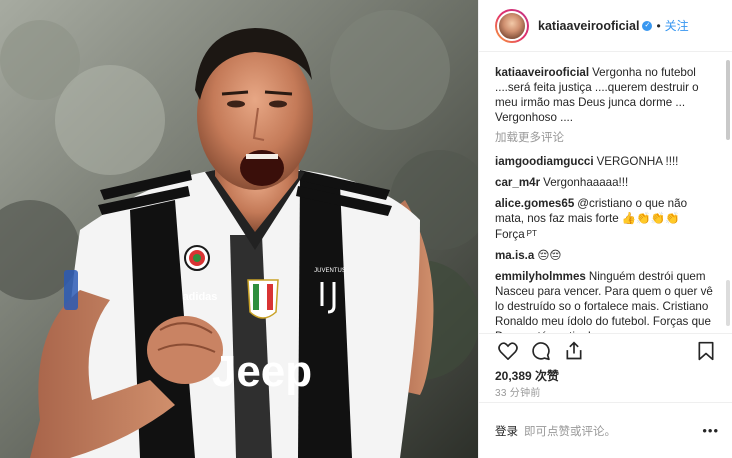 This screenshot has width=732, height=458. What do you see at coordinates (637, 161) in the screenshot?
I see `comment-text: VERGONHA !!!!` at bounding box center [637, 161].